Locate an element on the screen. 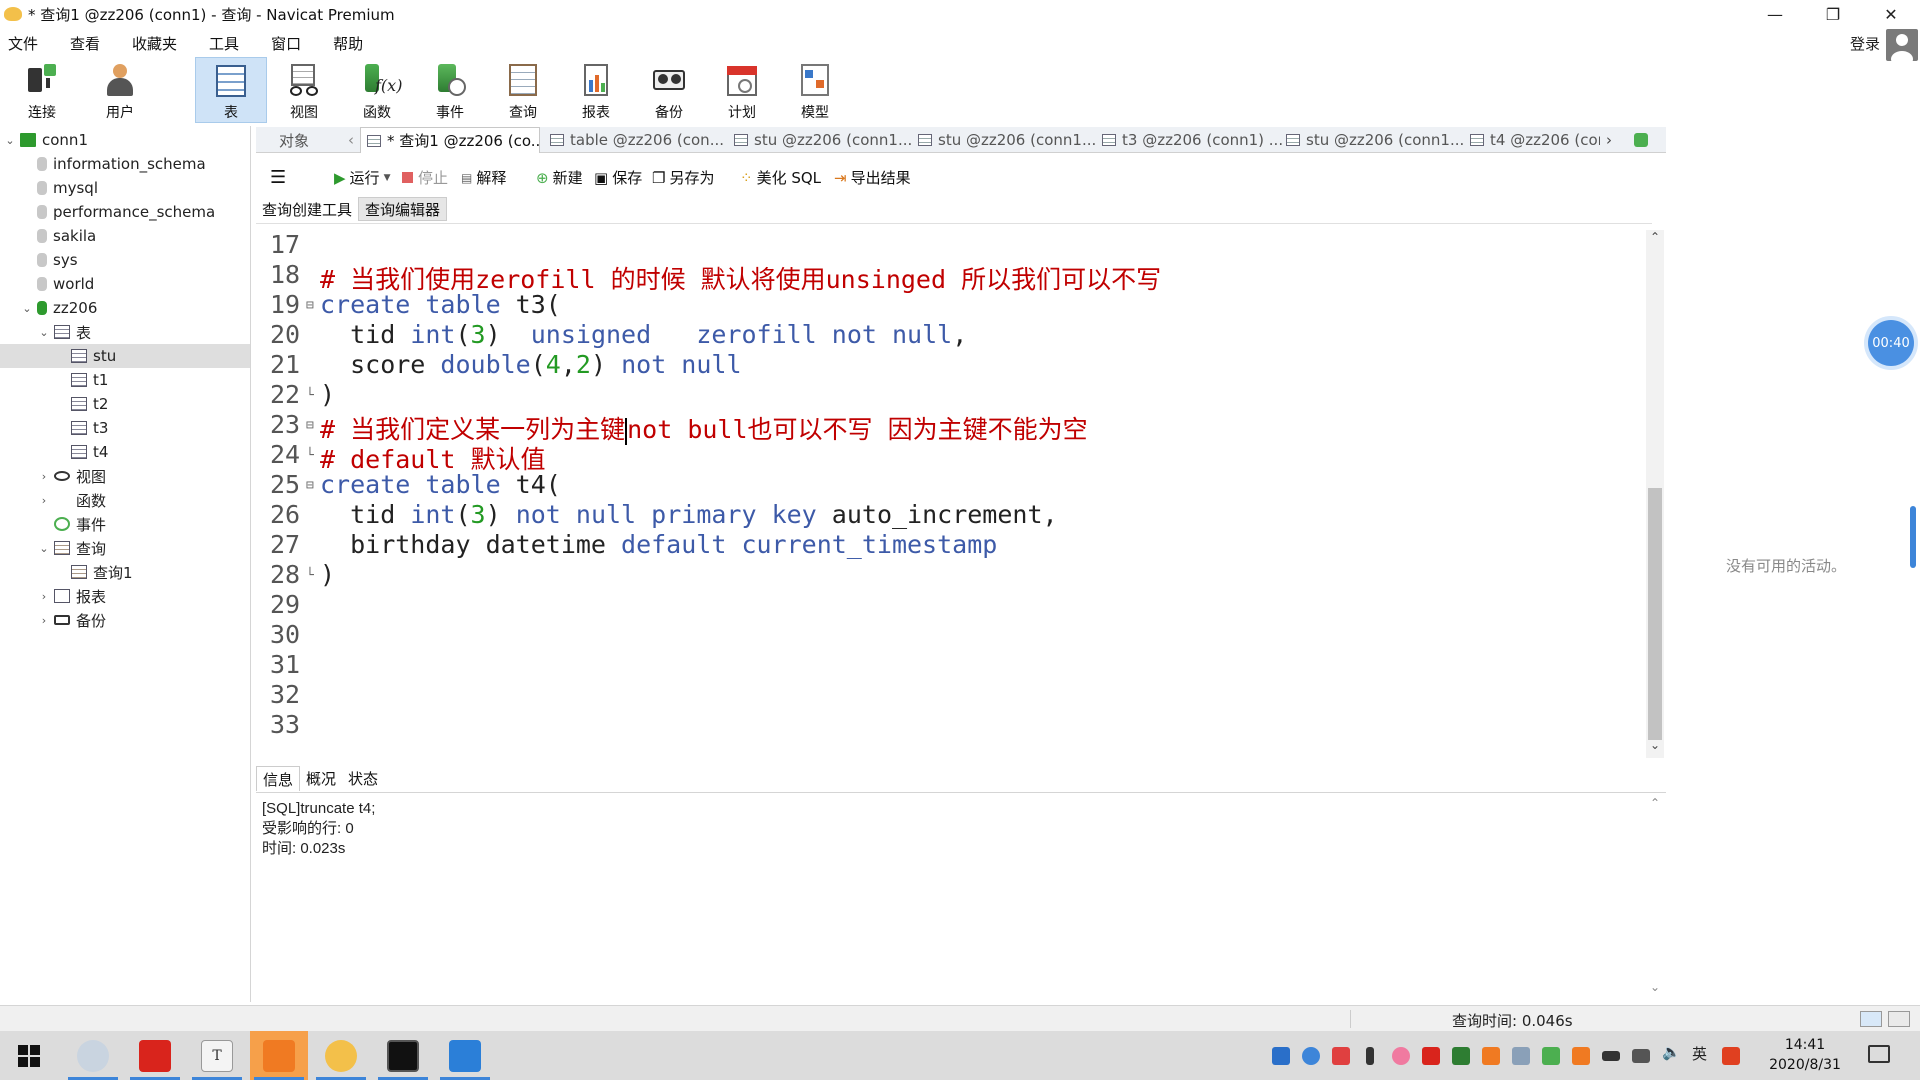 The width and height of the screenshot is (1920, 1080). microphone-icon is located at coordinates (1370, 1056).